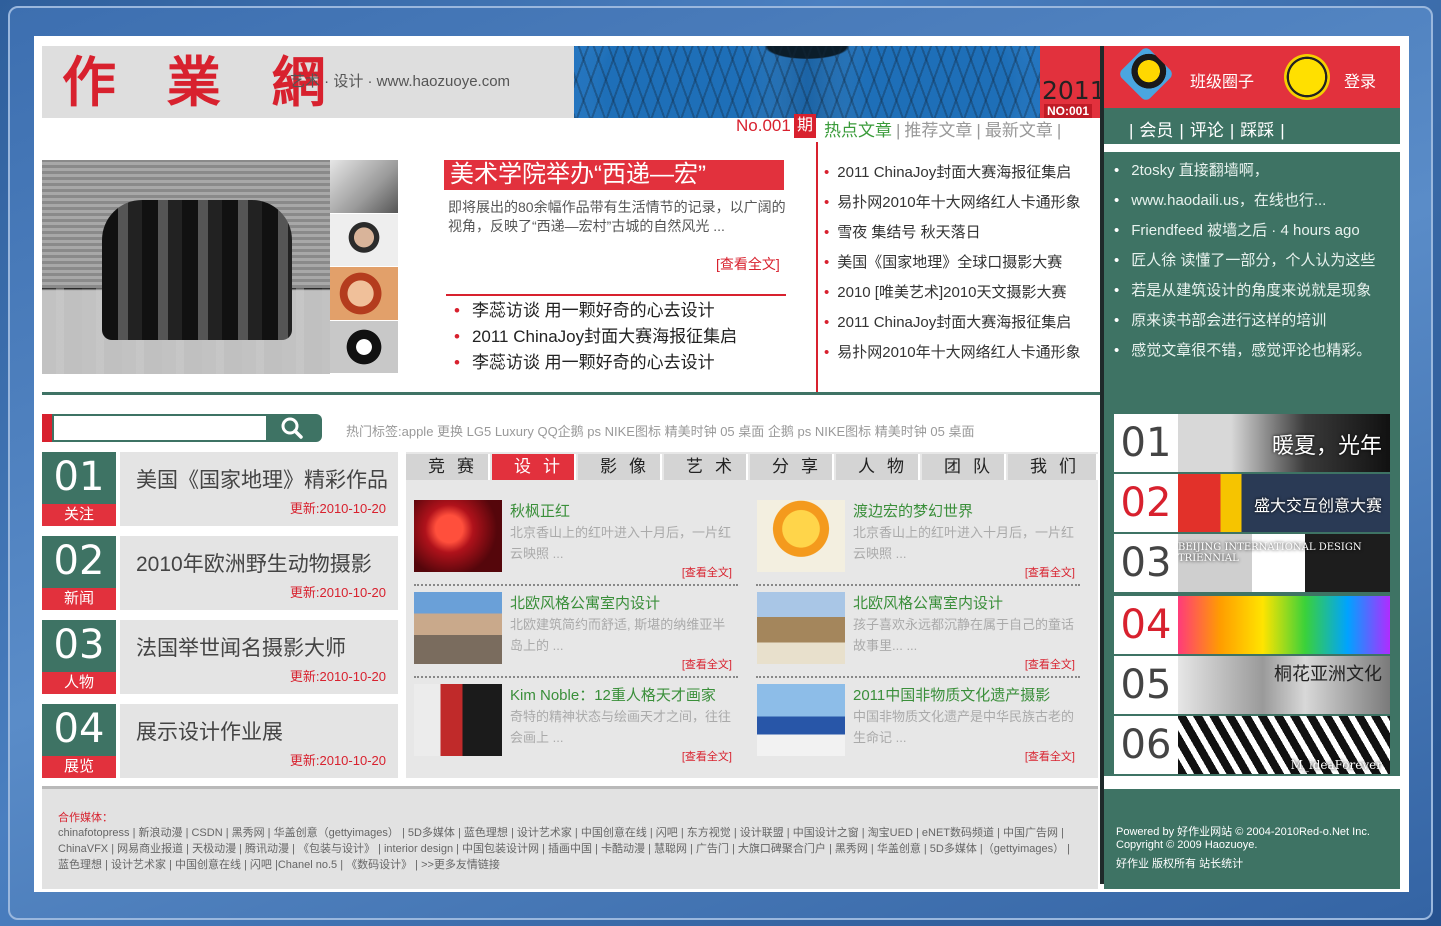 This screenshot has height=926, width=1441. Describe the element at coordinates (1156, 130) in the screenshot. I see `tab-members: 会员` at that location.